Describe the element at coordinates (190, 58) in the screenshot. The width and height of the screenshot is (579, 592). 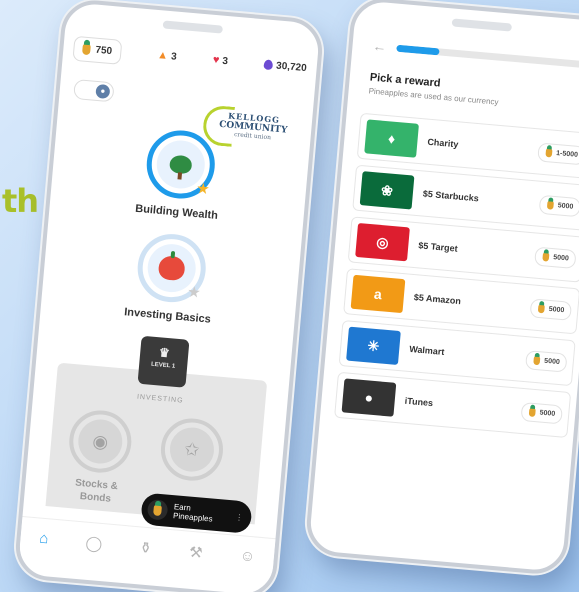
I see `stats-bar: 750 ▲ 3 ♥ 3 30,720` at that location.